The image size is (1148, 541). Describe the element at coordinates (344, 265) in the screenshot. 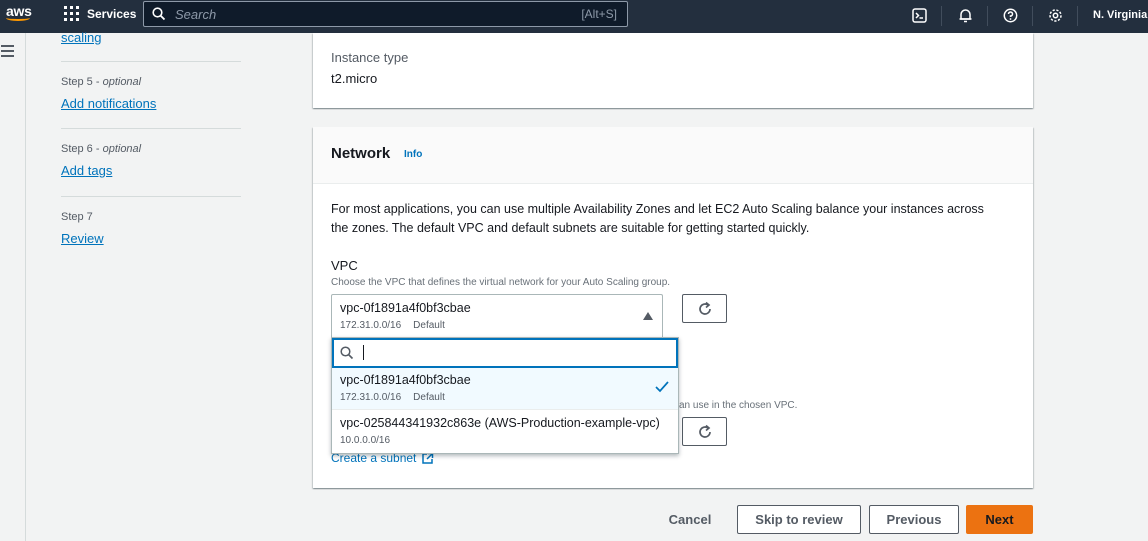

I see `vpc-label: VPC` at that location.